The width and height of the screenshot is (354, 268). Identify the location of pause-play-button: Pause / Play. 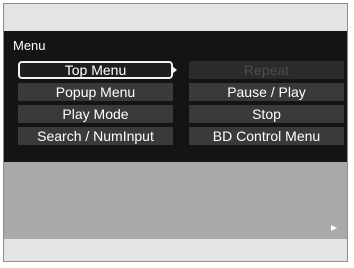
(266, 92).